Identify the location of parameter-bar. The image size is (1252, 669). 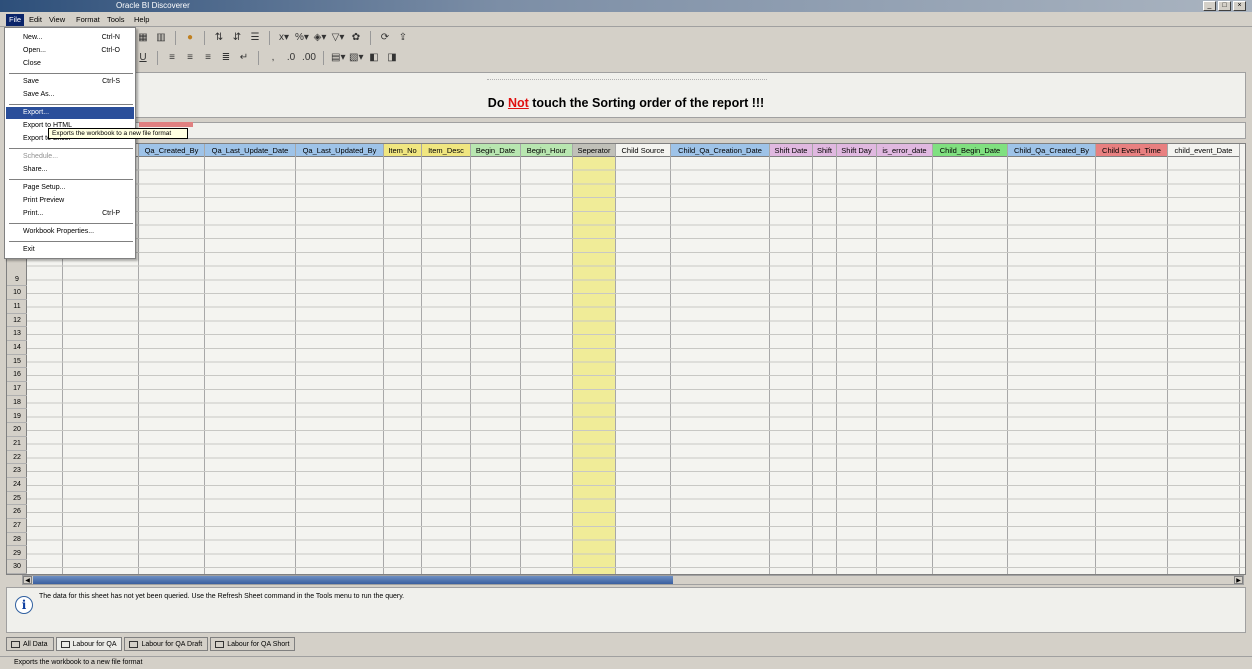
(626, 130).